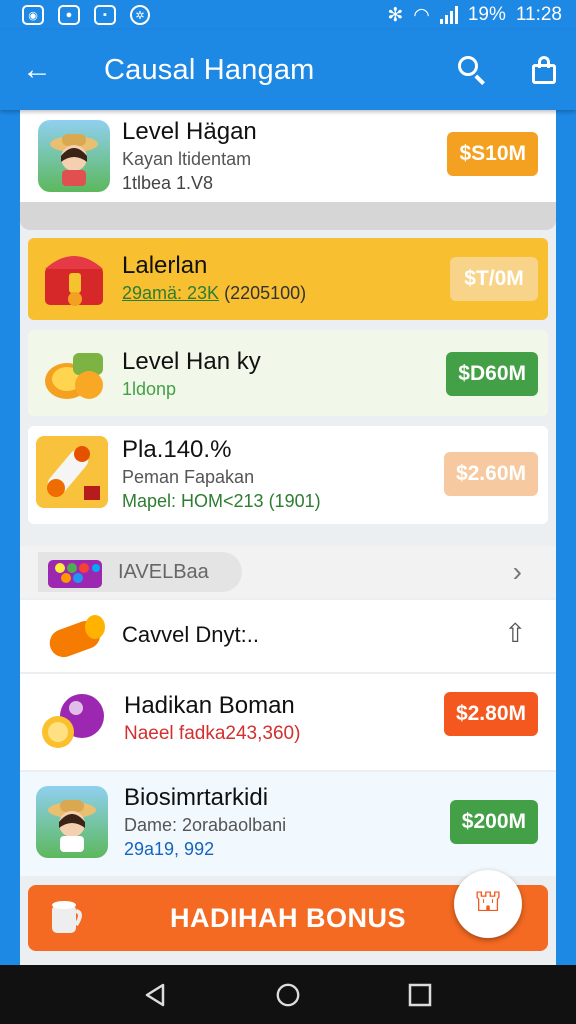  What do you see at coordinates (492, 374) in the screenshot?
I see `price-button: $D60M` at bounding box center [492, 374].